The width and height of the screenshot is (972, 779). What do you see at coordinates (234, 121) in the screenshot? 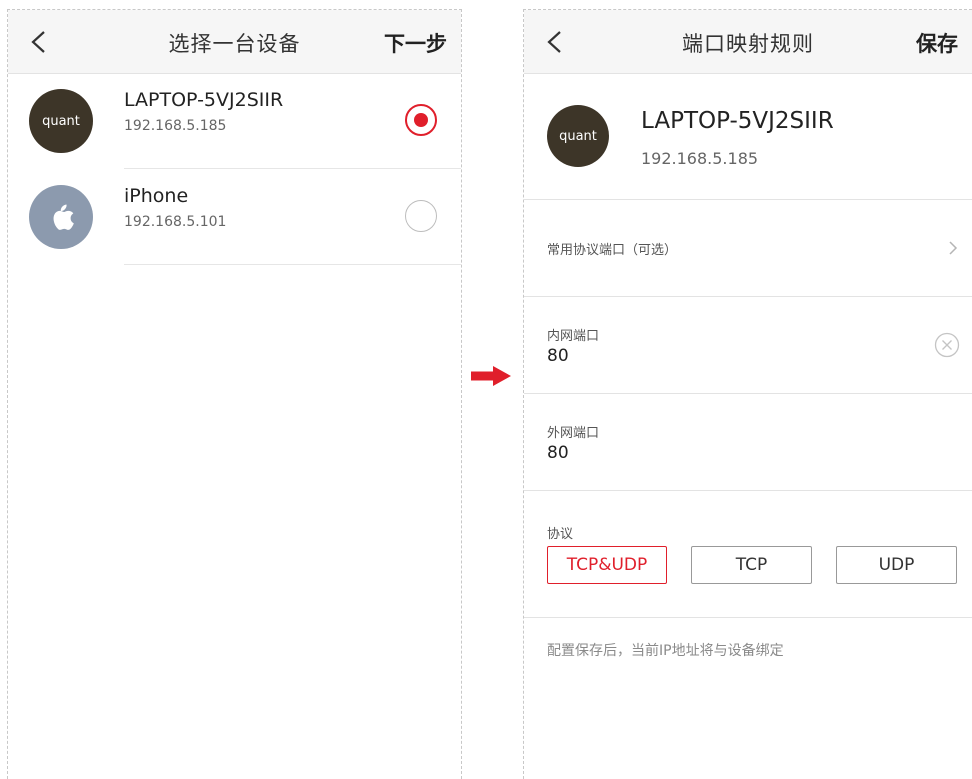
I see `device-item-laptop: quant LAPTOP-5VJ2SIIR 192.168.5.185` at bounding box center [234, 121].